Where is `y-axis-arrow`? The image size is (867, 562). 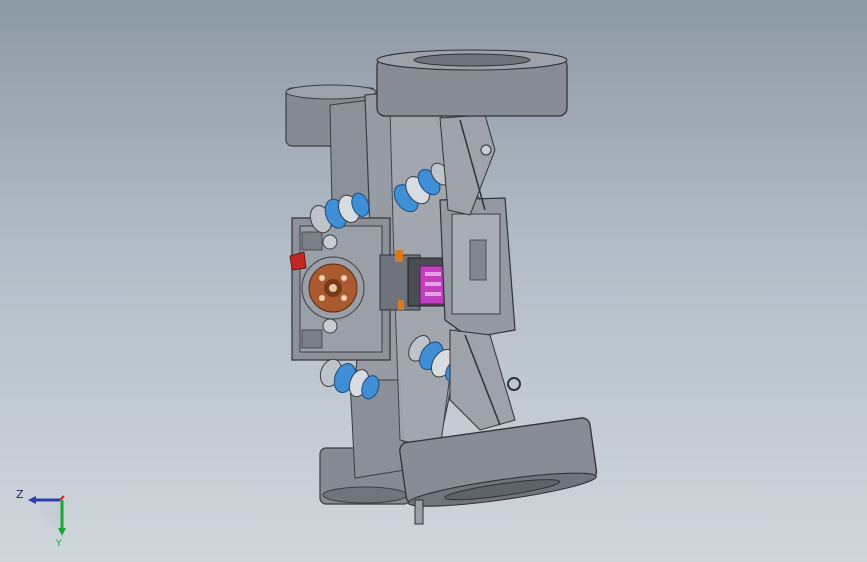 y-axis-arrow is located at coordinates (62, 532).